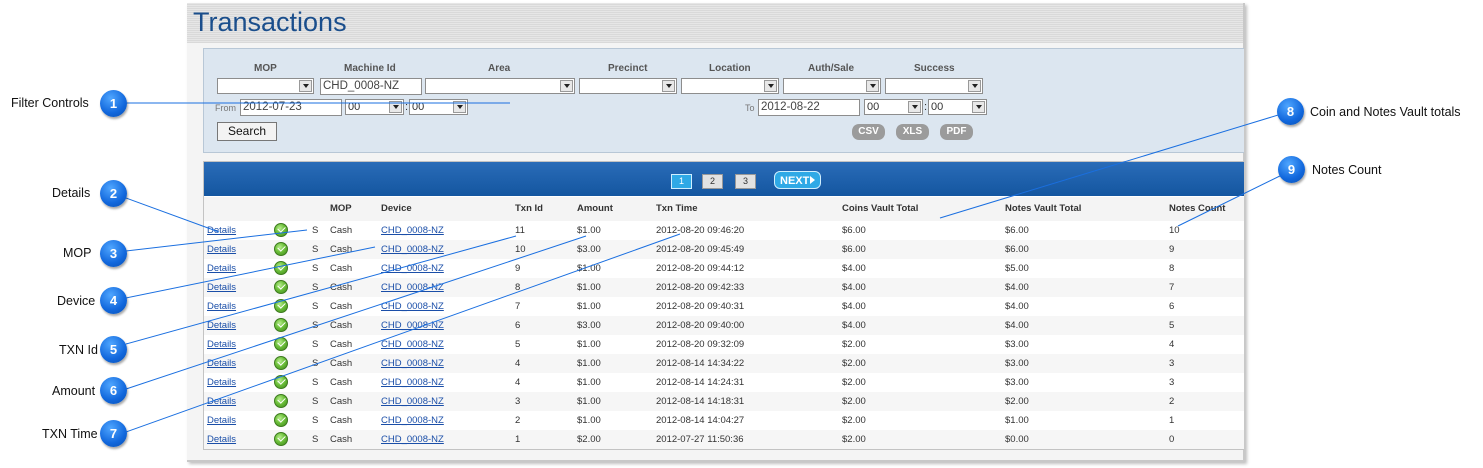  What do you see at coordinates (77, 253) in the screenshot?
I see `callout-3-label: MOP` at bounding box center [77, 253].